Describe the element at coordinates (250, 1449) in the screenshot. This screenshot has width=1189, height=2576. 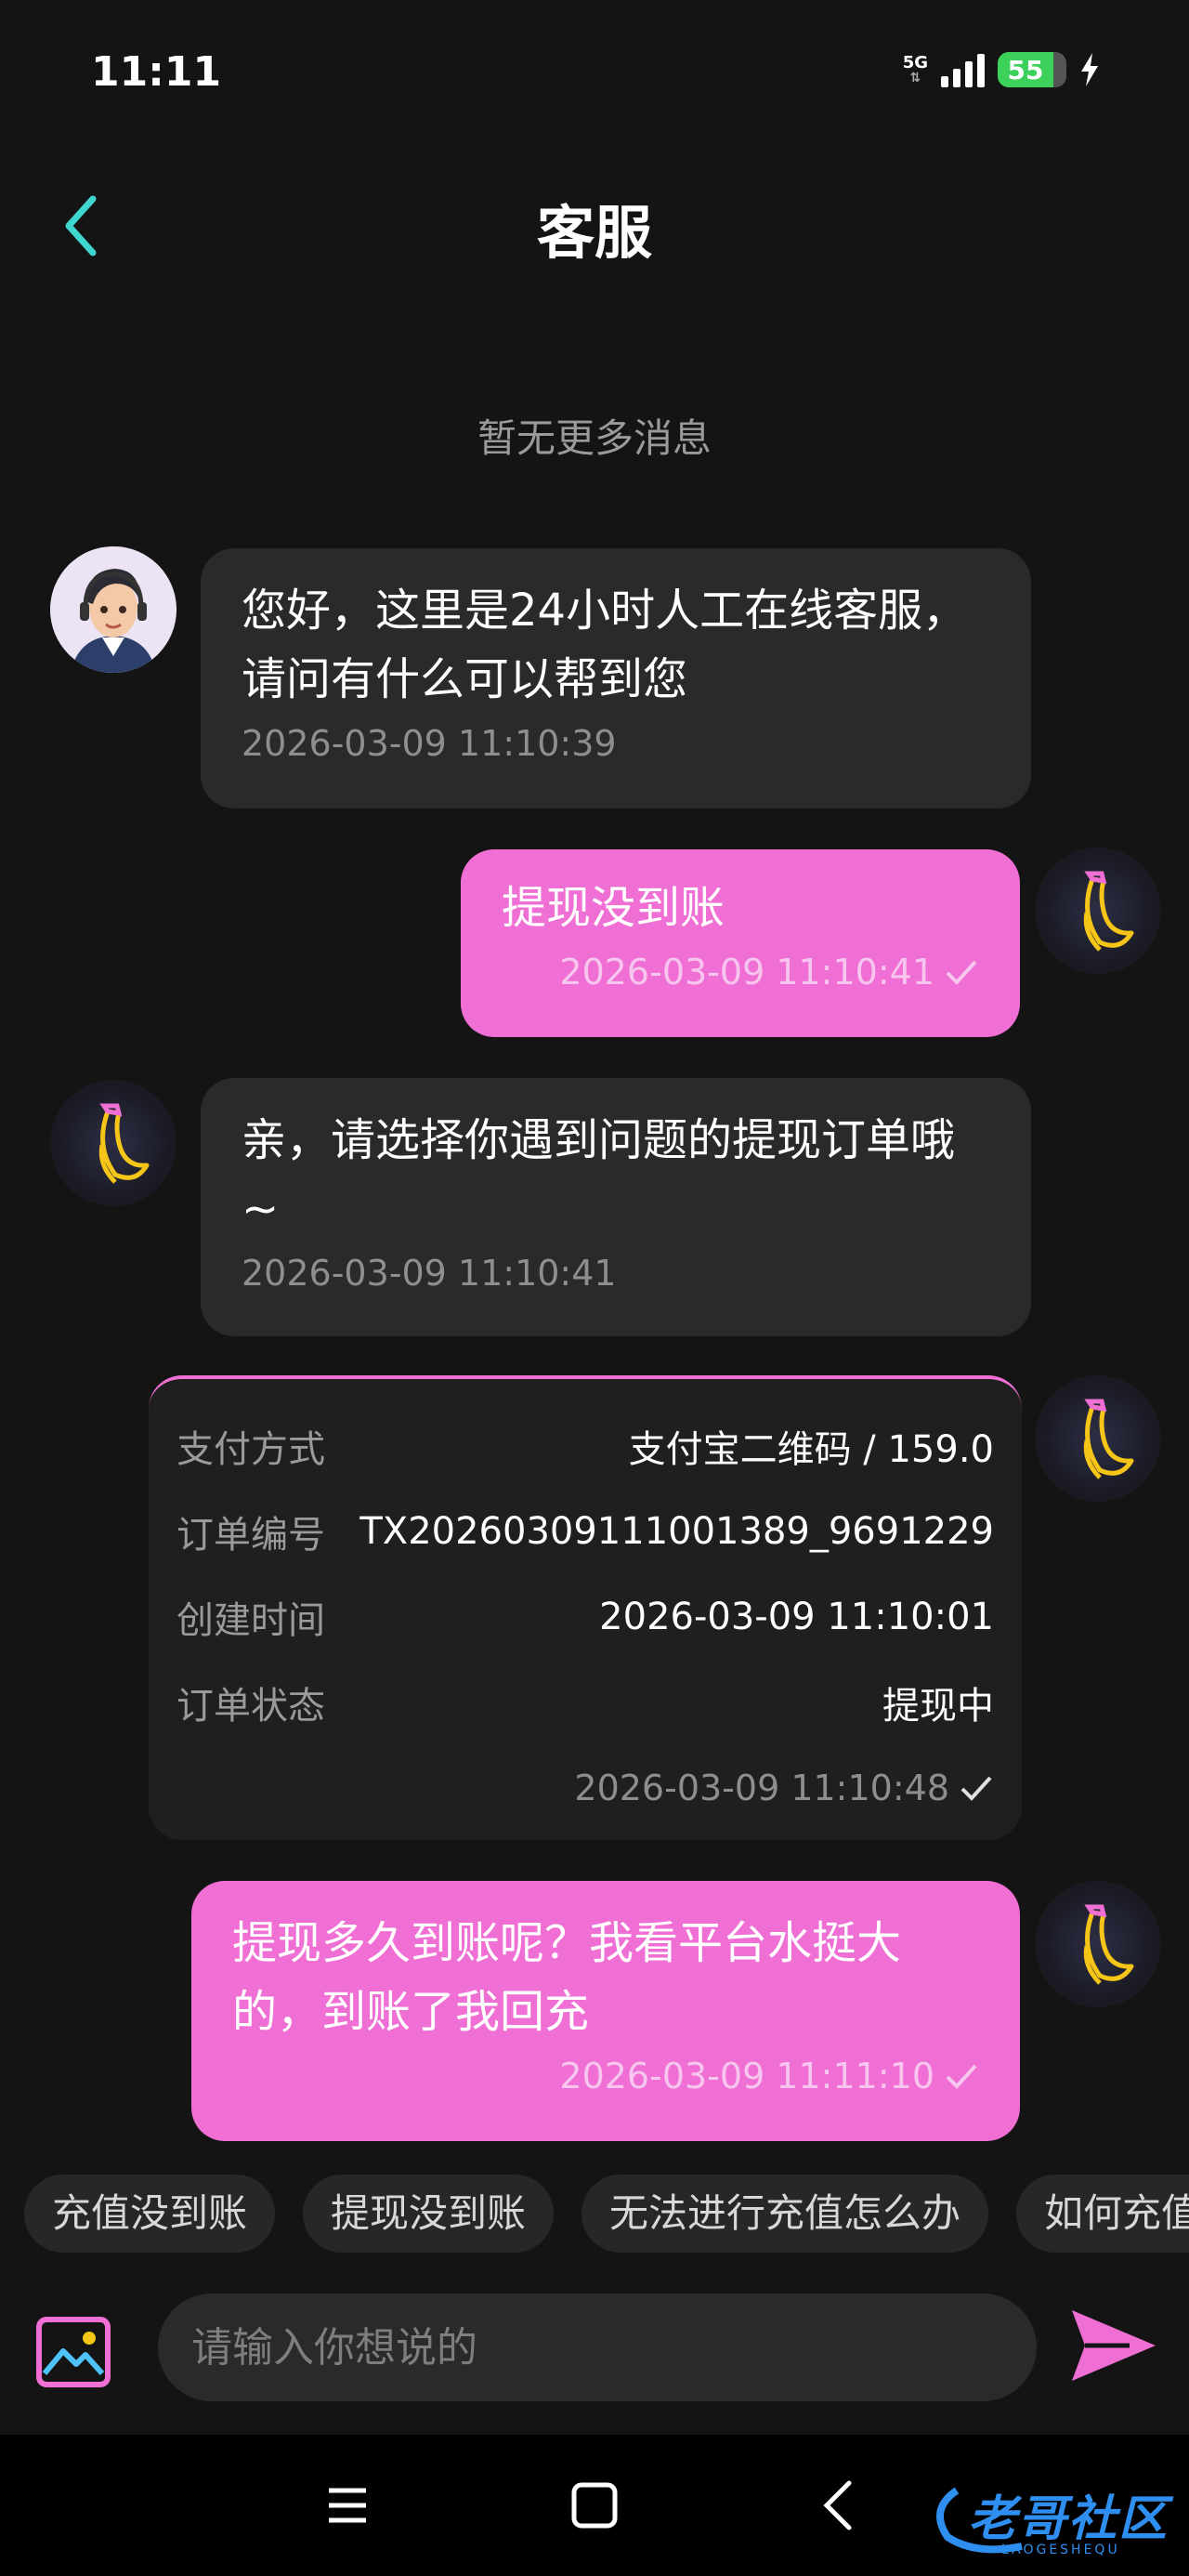
I see `order-label: 支付方式` at that location.